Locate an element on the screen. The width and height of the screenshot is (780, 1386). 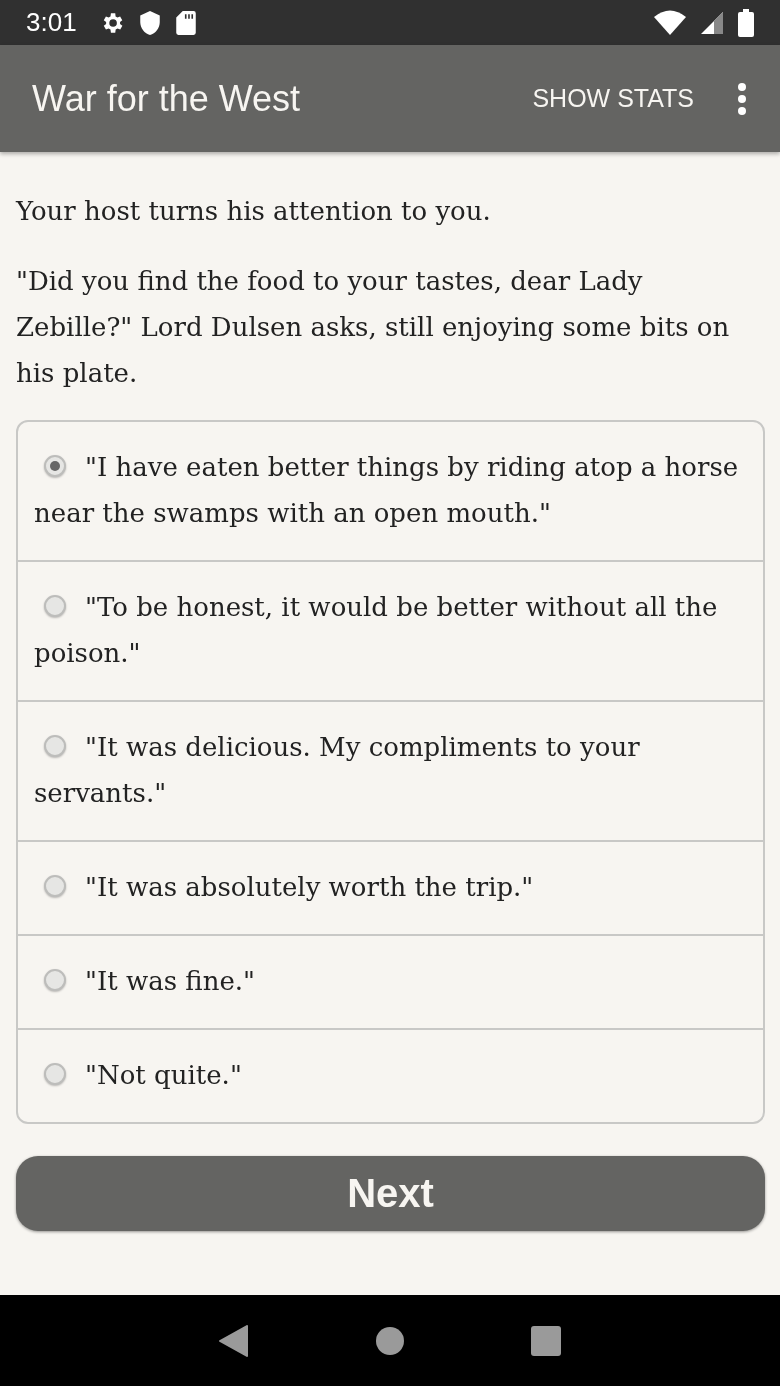
choice-option: "To be honest, it would be better without all the poison." is located at coordinates (390, 630).